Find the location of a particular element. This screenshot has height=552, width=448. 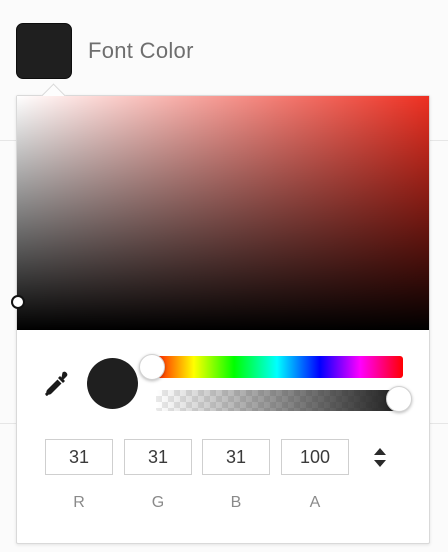

blue-input: 31 is located at coordinates (236, 457).